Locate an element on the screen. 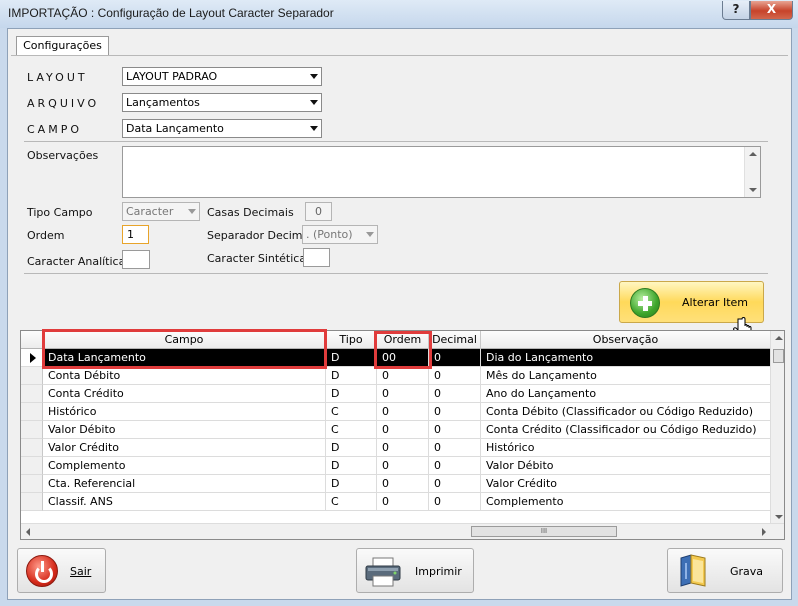 This screenshot has height=606, width=798. grid-header-decimal: Decimal is located at coordinates (455, 340).